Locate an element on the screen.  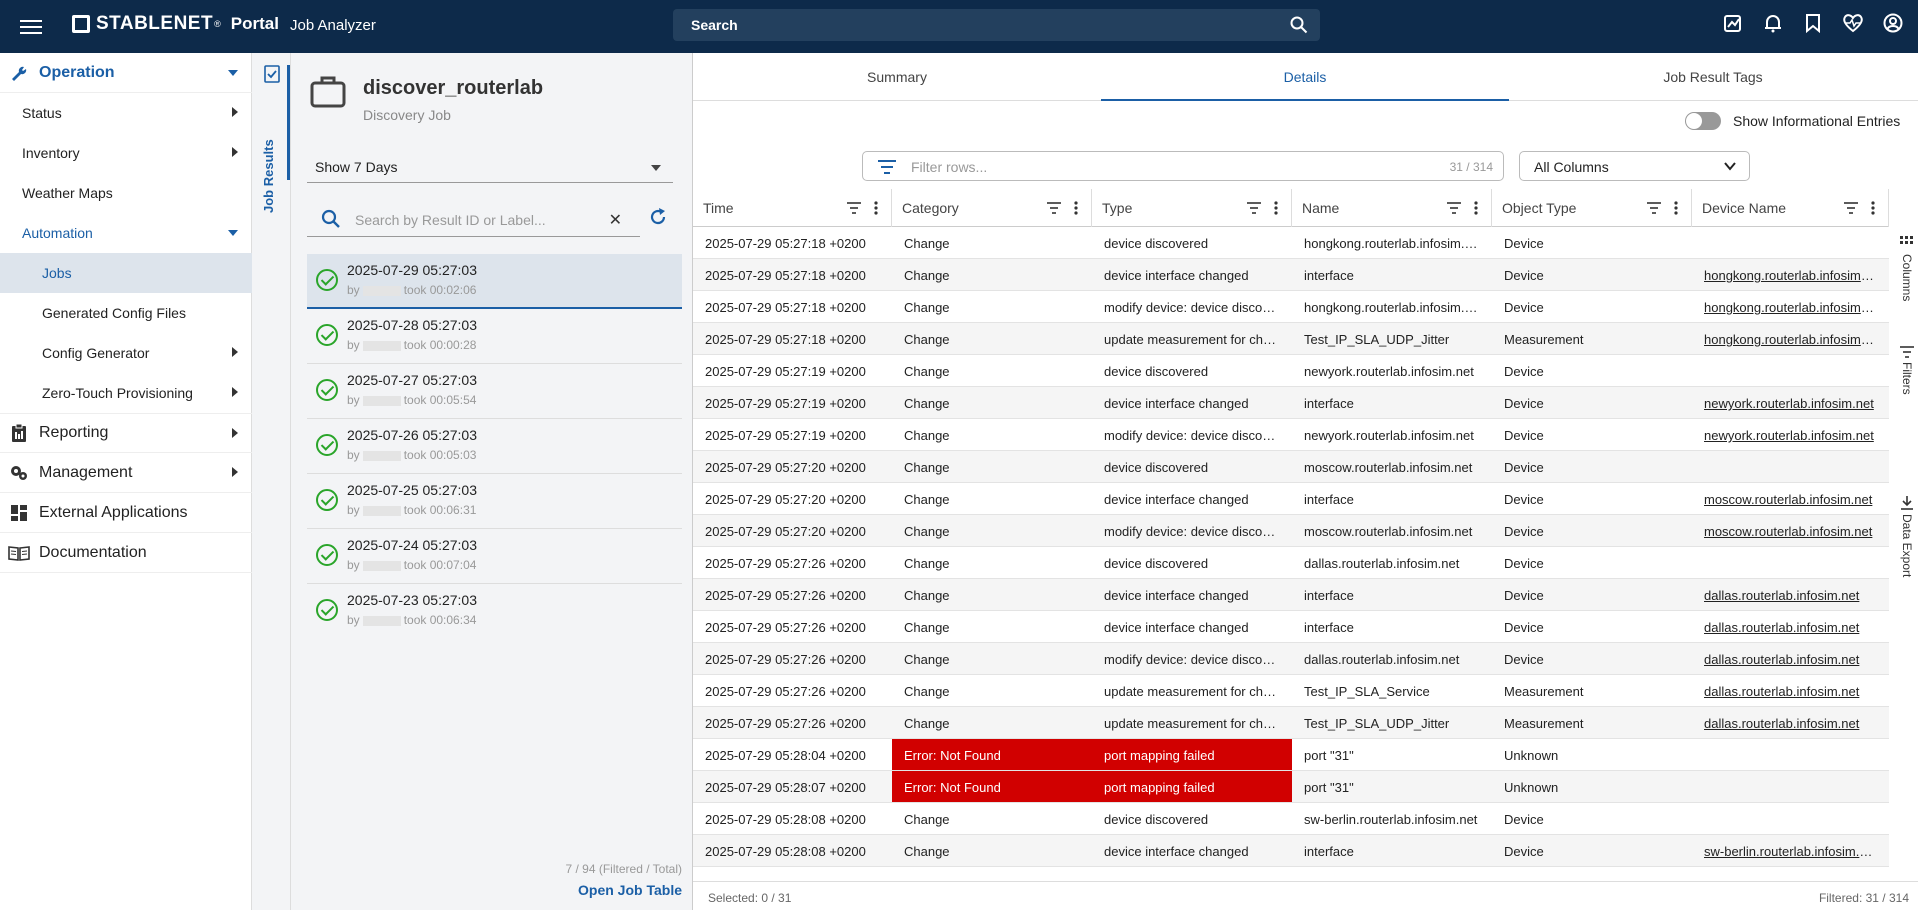
portal-label: Portal is located at coordinates (254, 23).